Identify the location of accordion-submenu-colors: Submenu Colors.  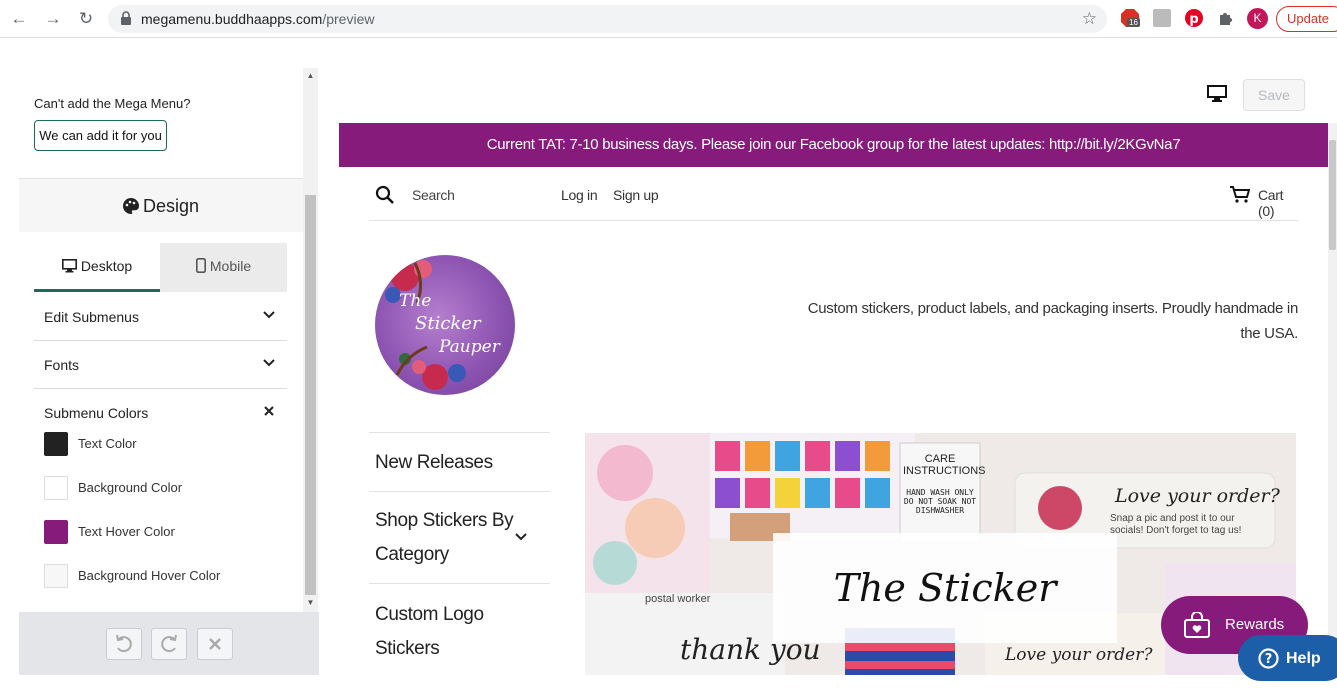
(160, 405).